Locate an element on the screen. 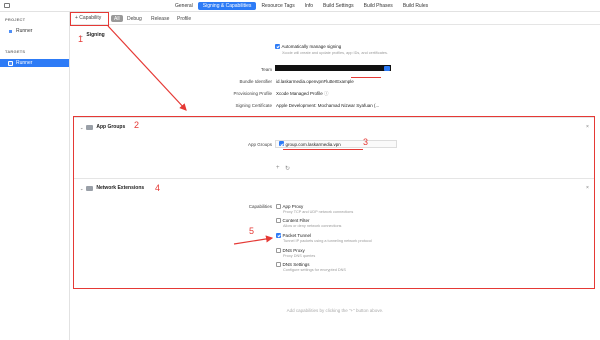  arrow-to-packet-tunnel is located at coordinates (253, 240).